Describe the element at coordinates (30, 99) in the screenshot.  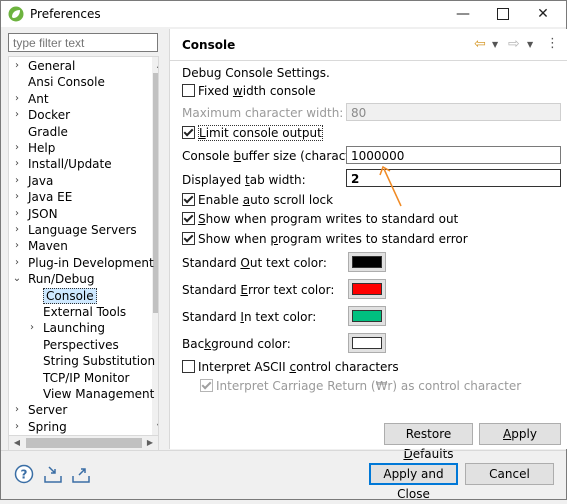
I see `tree-item: › Ant` at that location.